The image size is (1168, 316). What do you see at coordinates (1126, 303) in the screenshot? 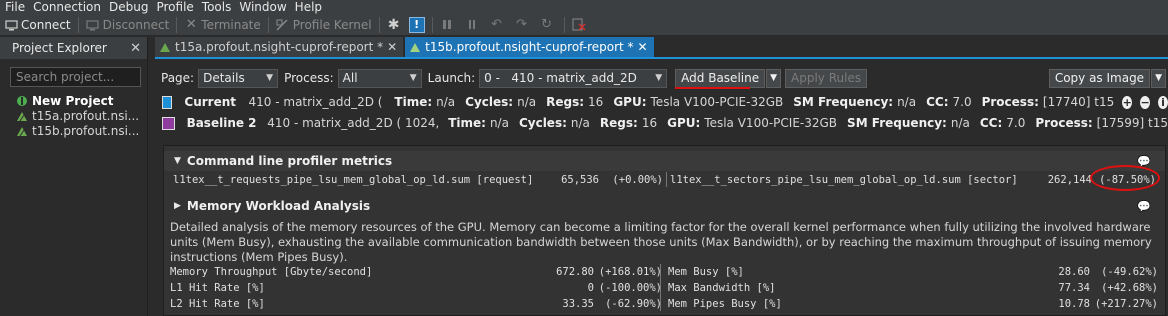
I see `metric-delta: (+217.27%)` at bounding box center [1126, 303].